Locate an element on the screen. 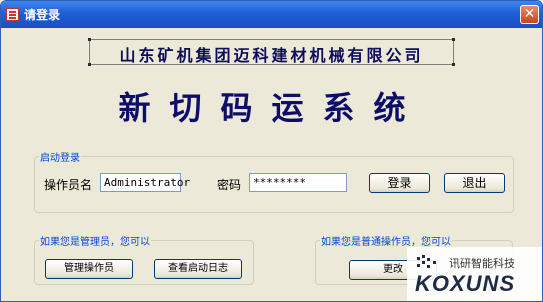  watermark-cn-text: 讯研智能科技 is located at coordinates (482, 263).